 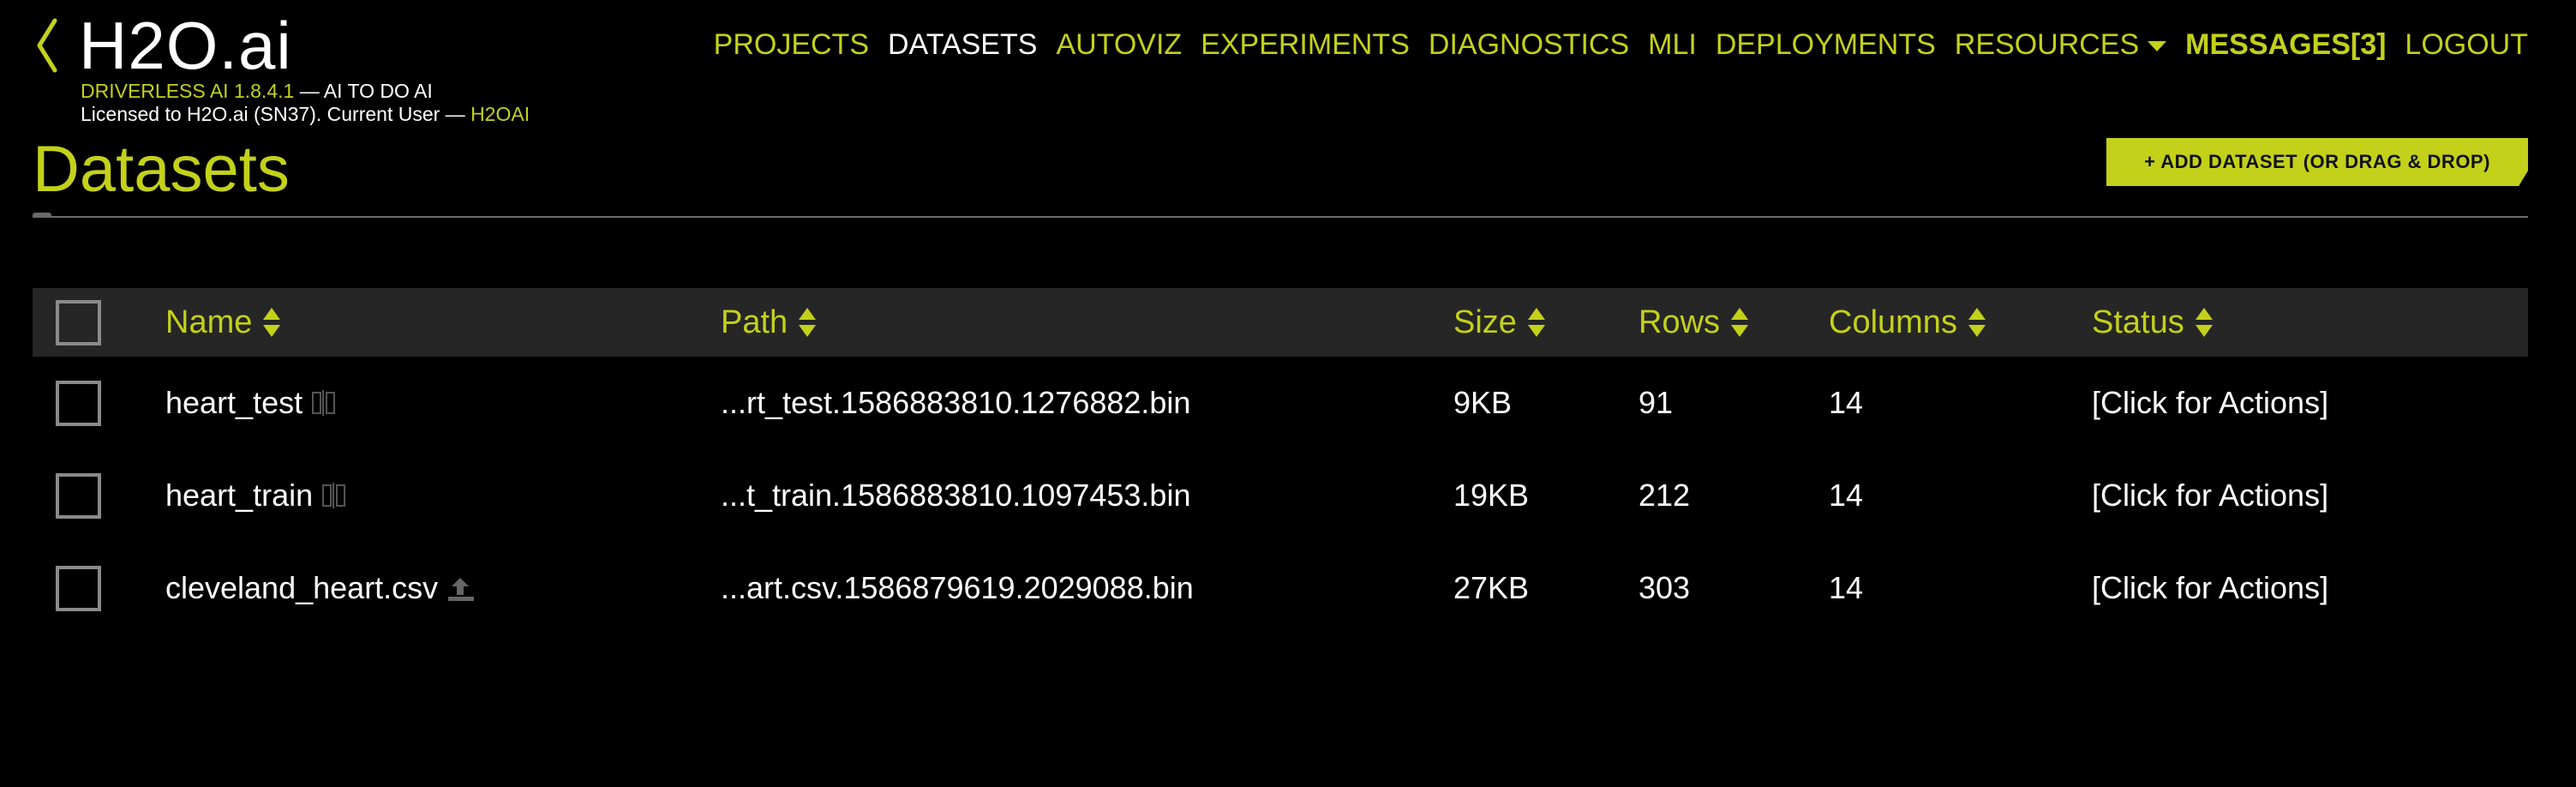 I want to click on page-title: Datasets, so click(x=161, y=169).